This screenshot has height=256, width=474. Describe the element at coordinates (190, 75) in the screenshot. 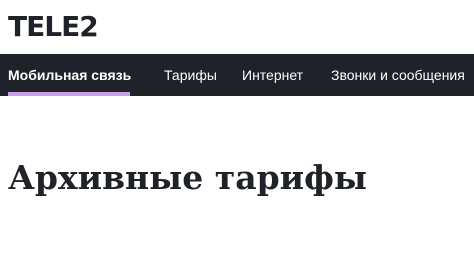

I see `nav-item-tariffs: Тарифы` at that location.